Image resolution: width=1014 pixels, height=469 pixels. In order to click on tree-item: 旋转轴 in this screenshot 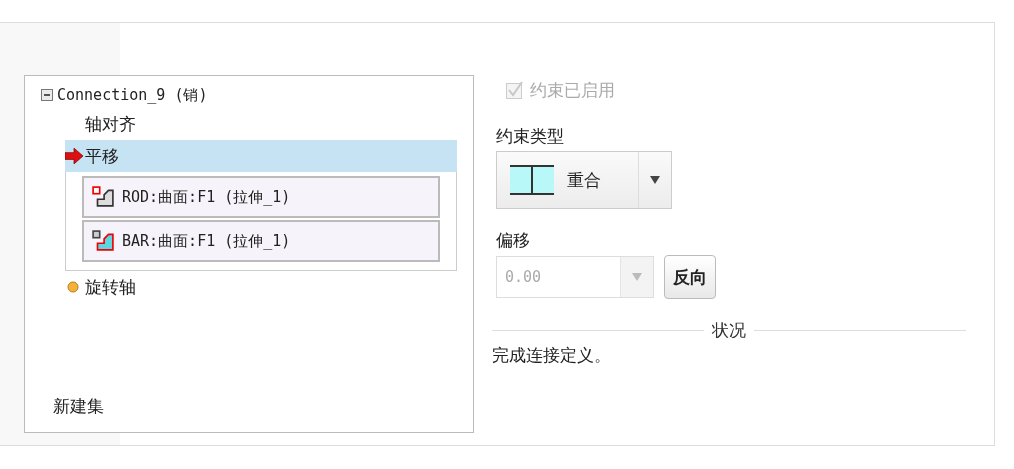, I will do `click(261, 287)`.